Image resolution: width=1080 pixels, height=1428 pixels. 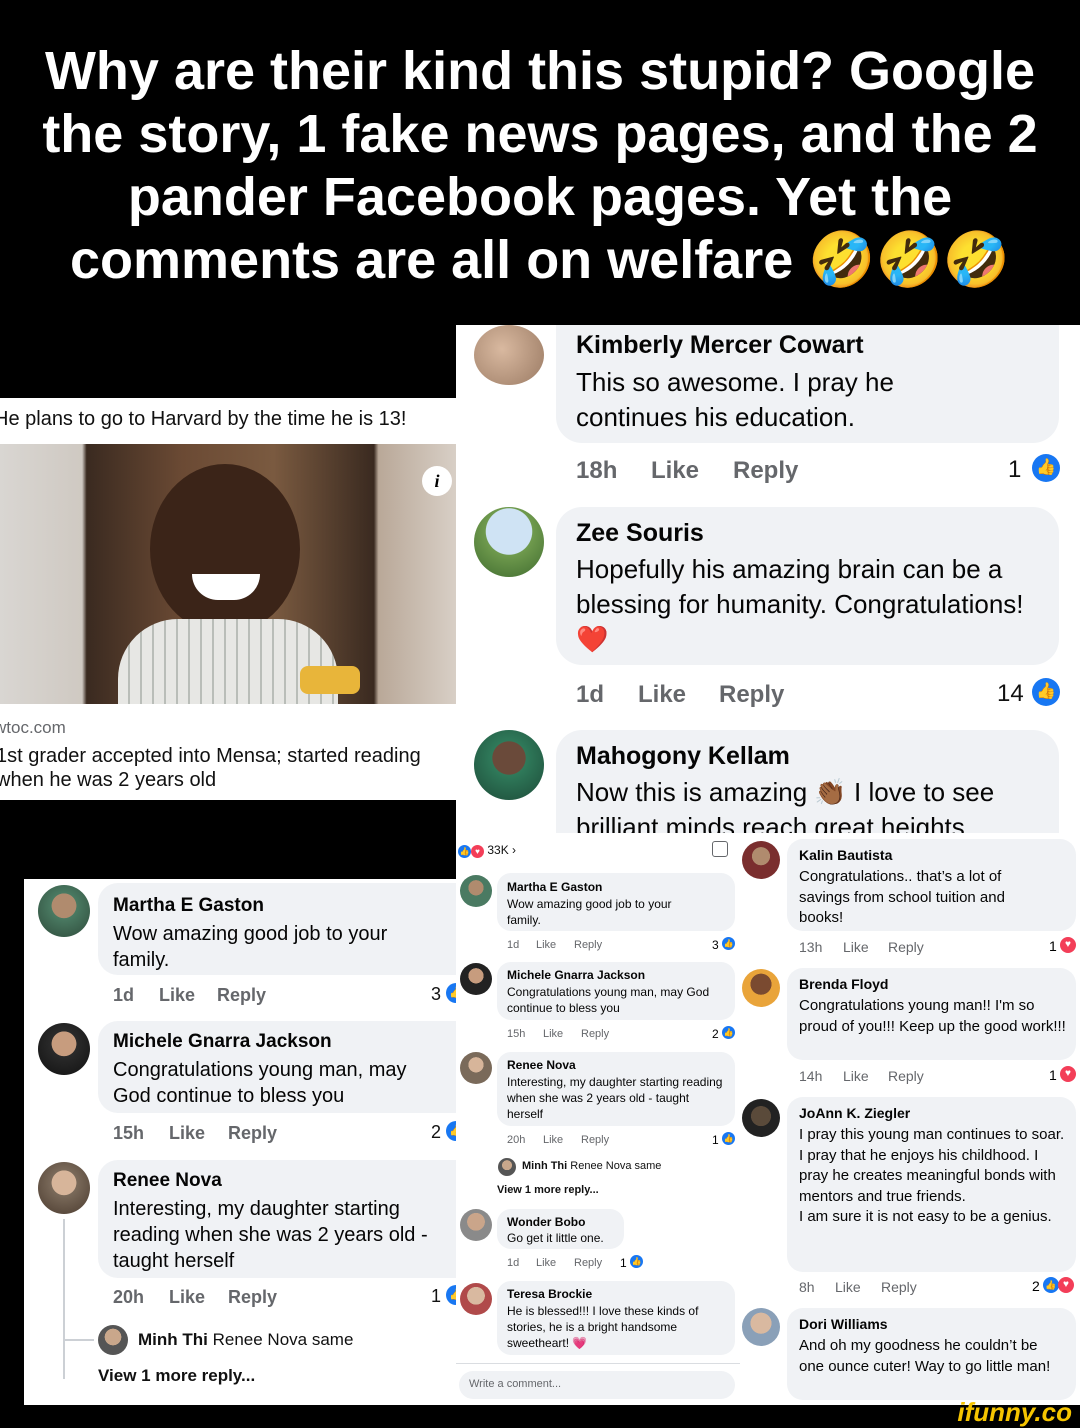 What do you see at coordinates (720, 345) in the screenshot?
I see `comment-author: Kimberly Mercer Cowart` at bounding box center [720, 345].